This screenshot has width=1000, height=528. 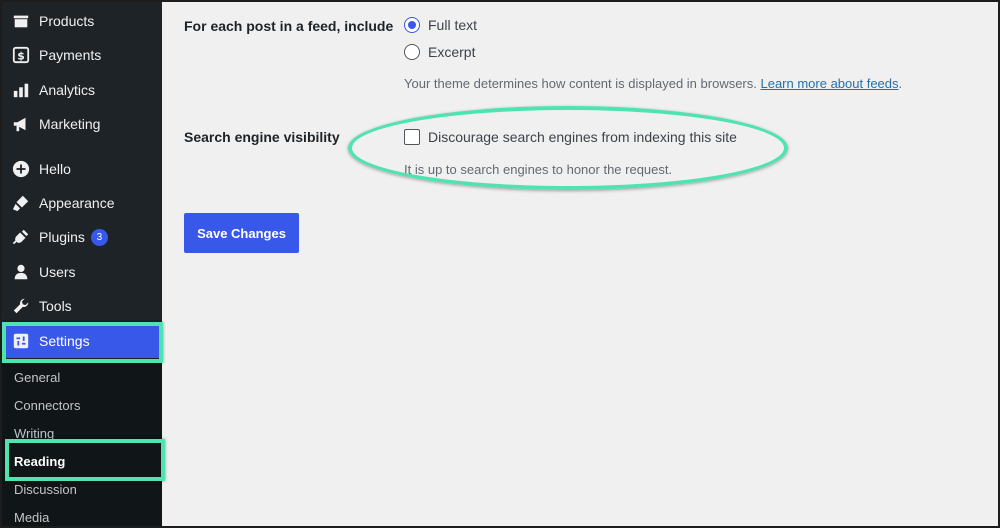 What do you see at coordinates (21, 90) in the screenshot?
I see `bar-chart-icon` at bounding box center [21, 90].